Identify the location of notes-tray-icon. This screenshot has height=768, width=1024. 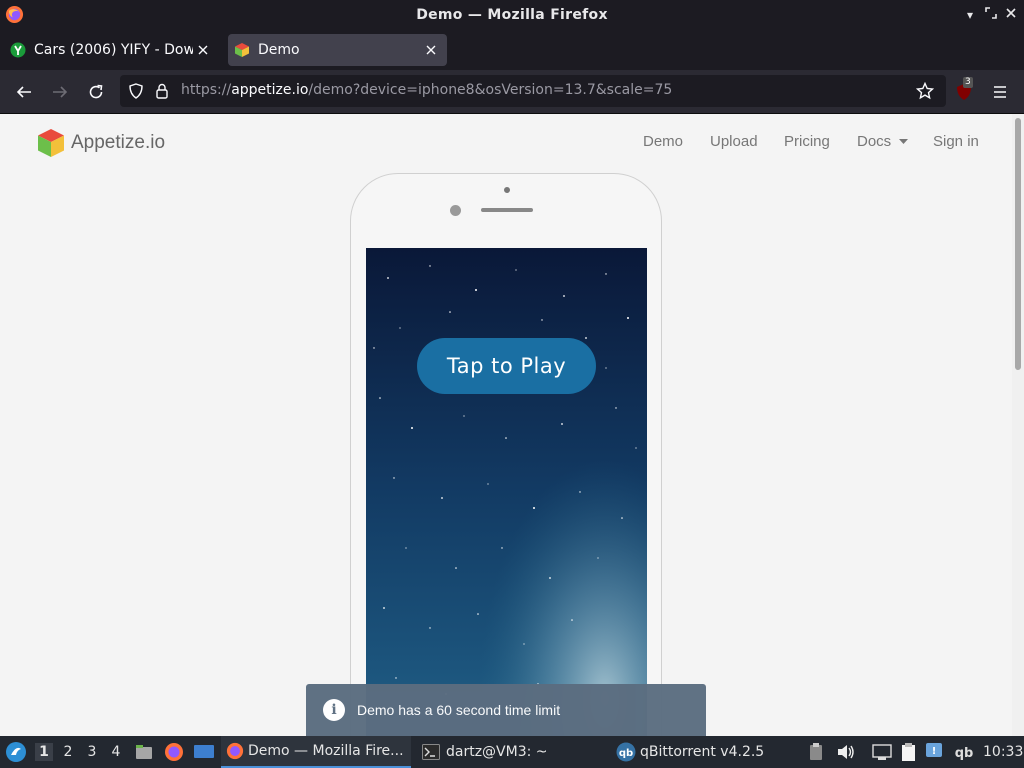
(909, 752).